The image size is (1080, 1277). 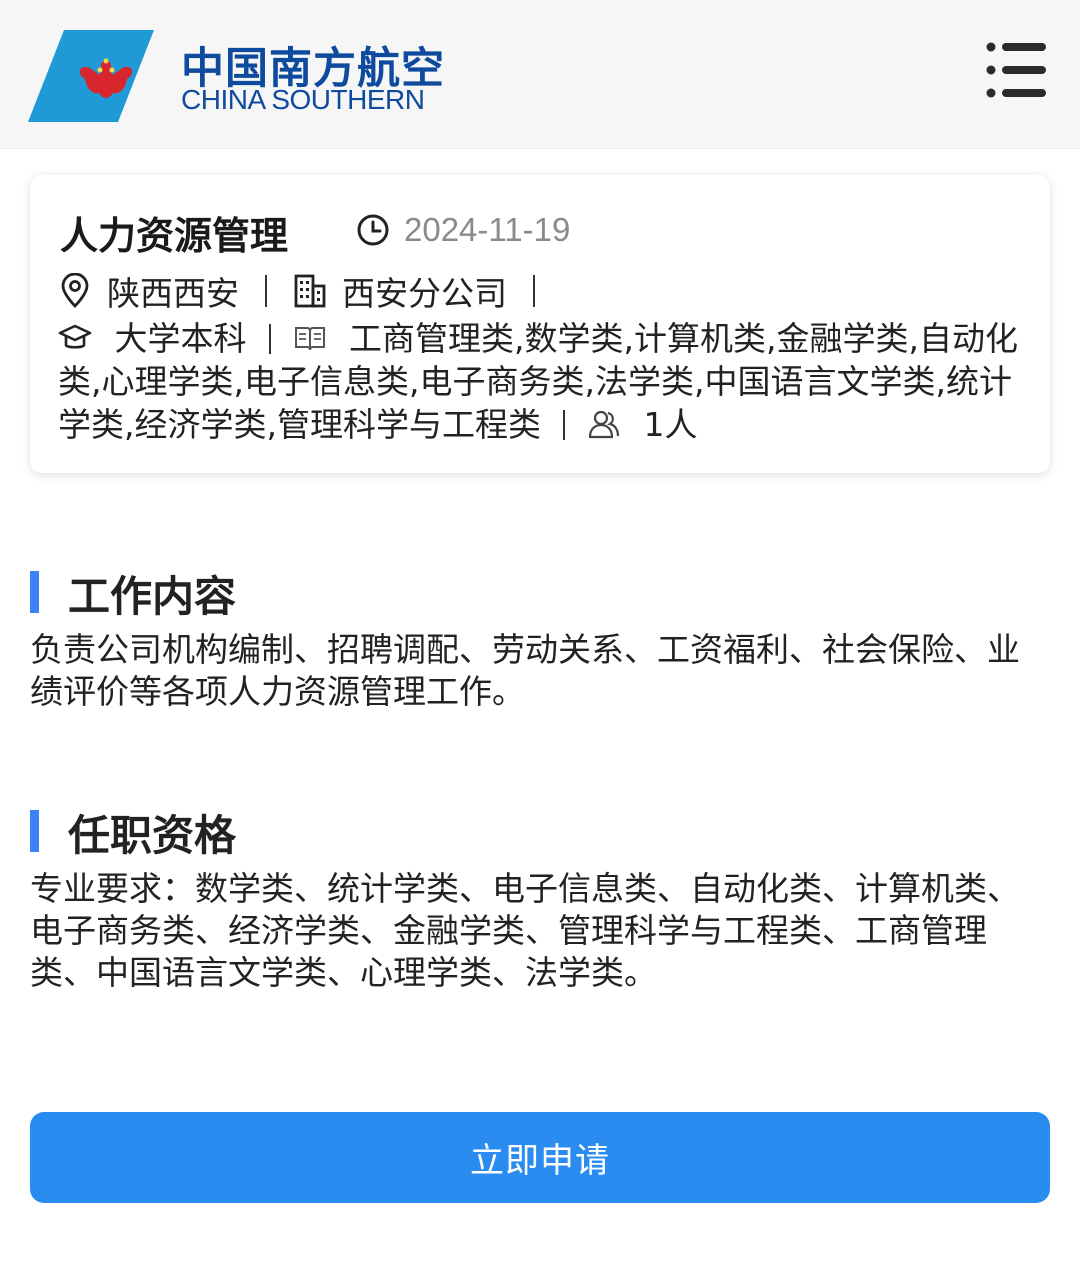 I want to click on apply-now-button: 立即申请, so click(x=540, y=1157).